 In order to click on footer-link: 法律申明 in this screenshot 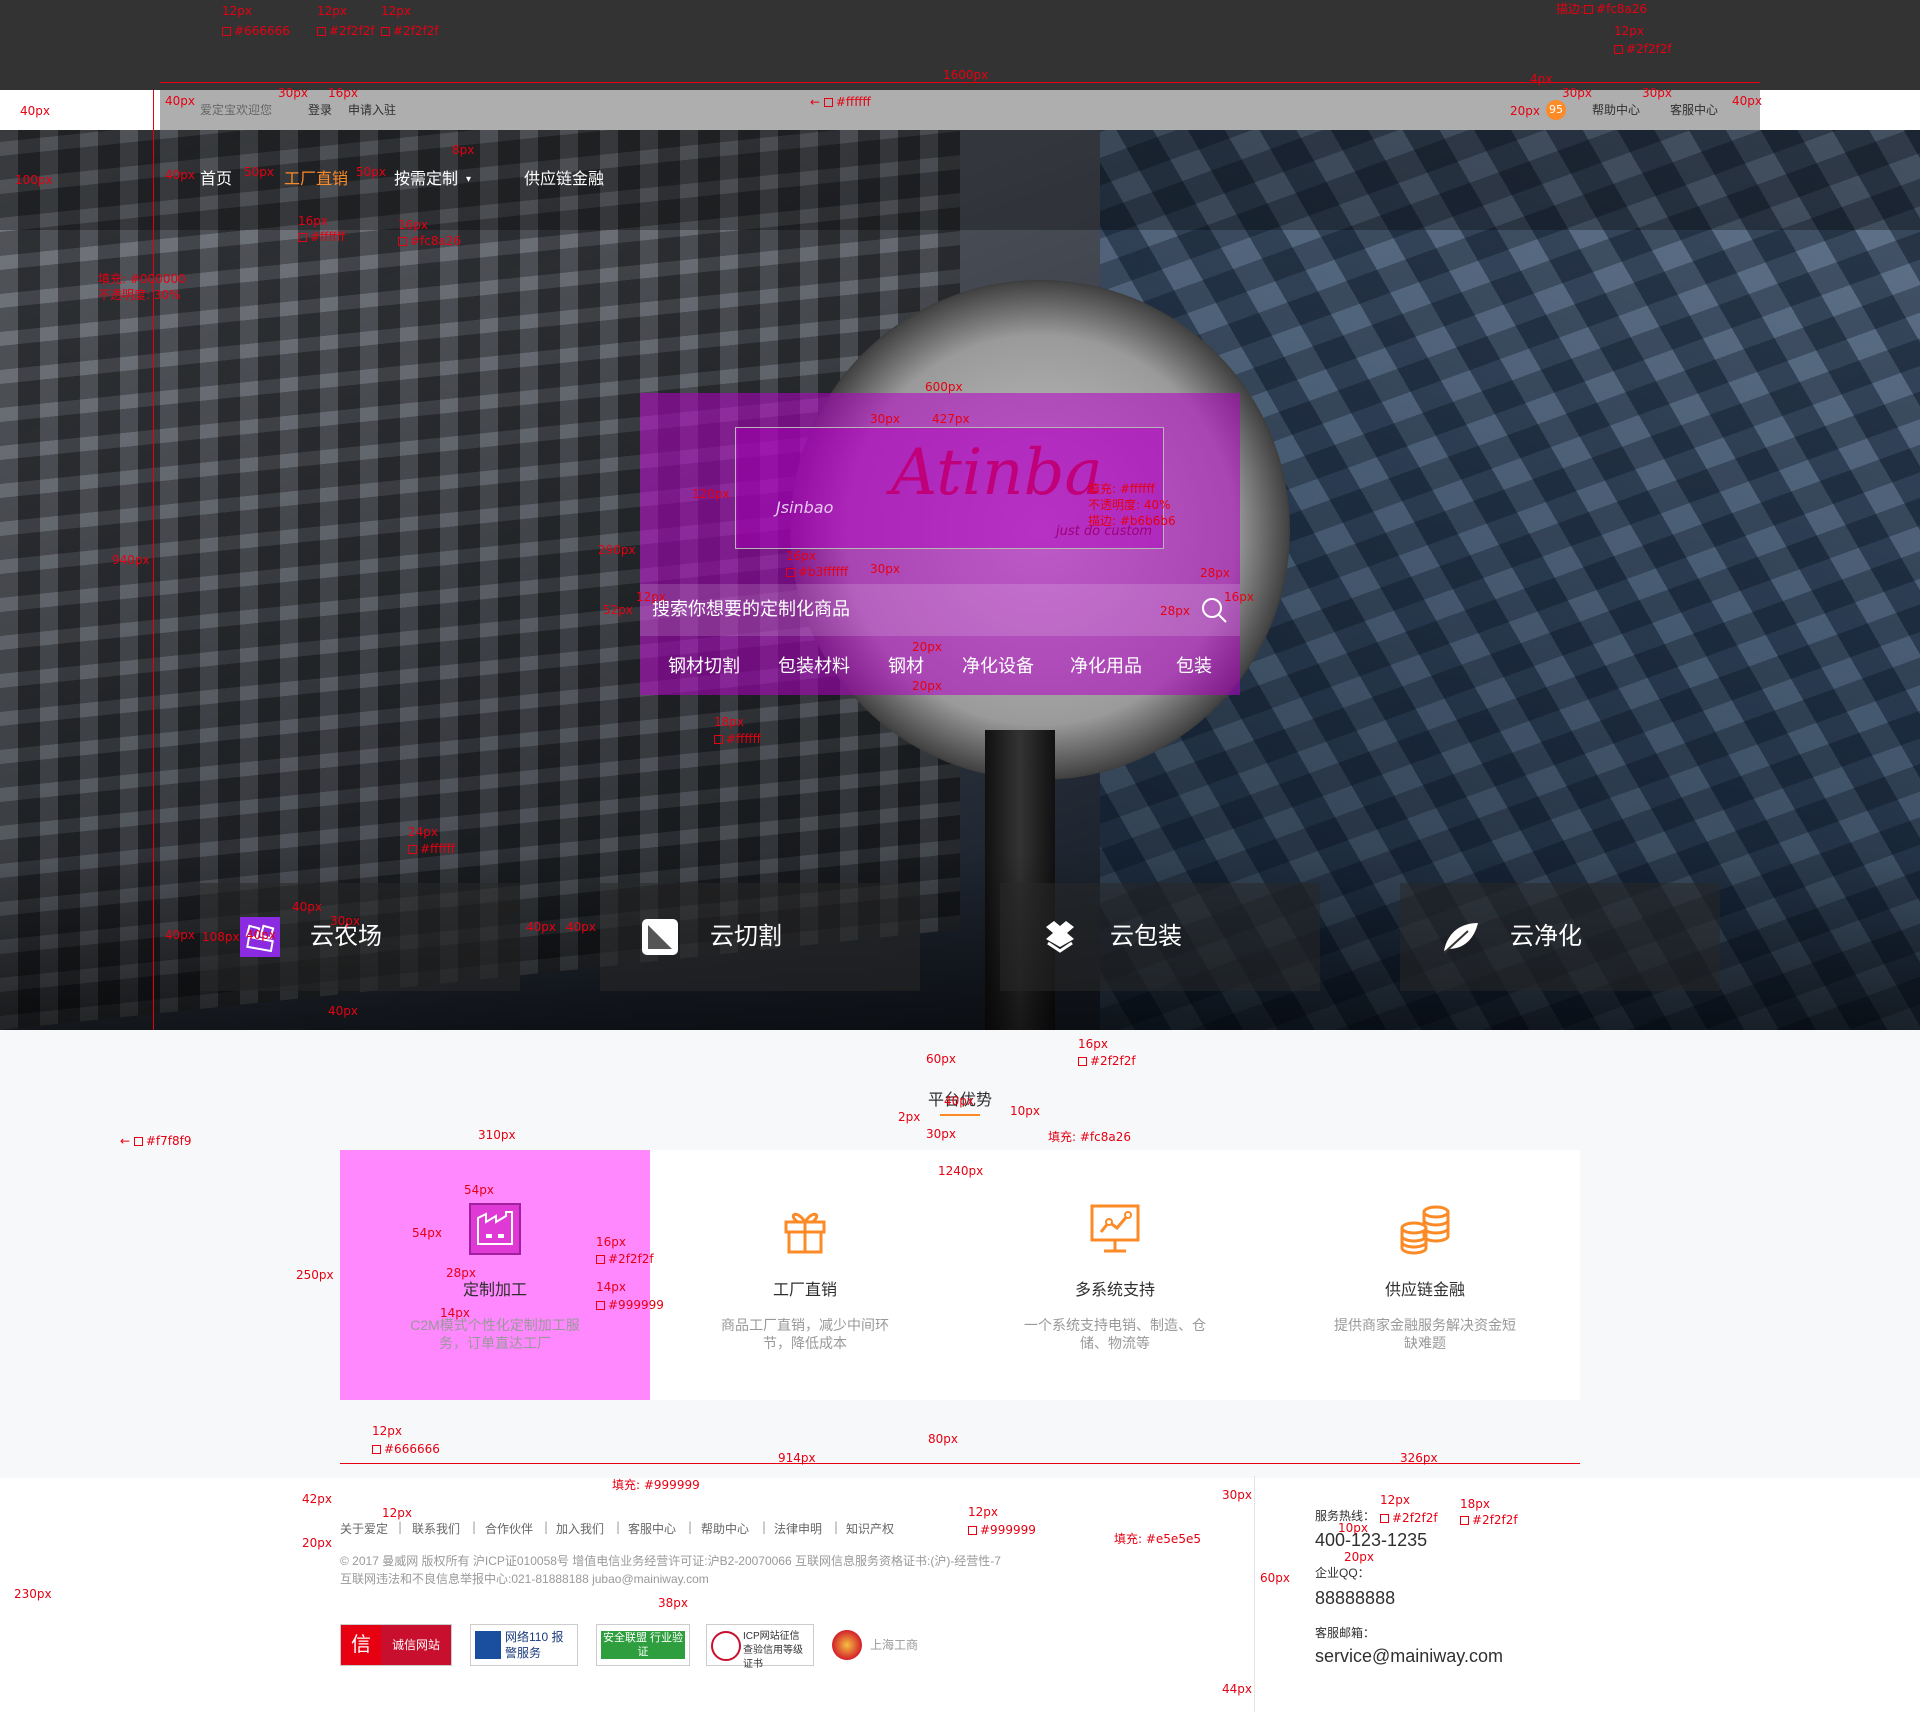, I will do `click(798, 1528)`.